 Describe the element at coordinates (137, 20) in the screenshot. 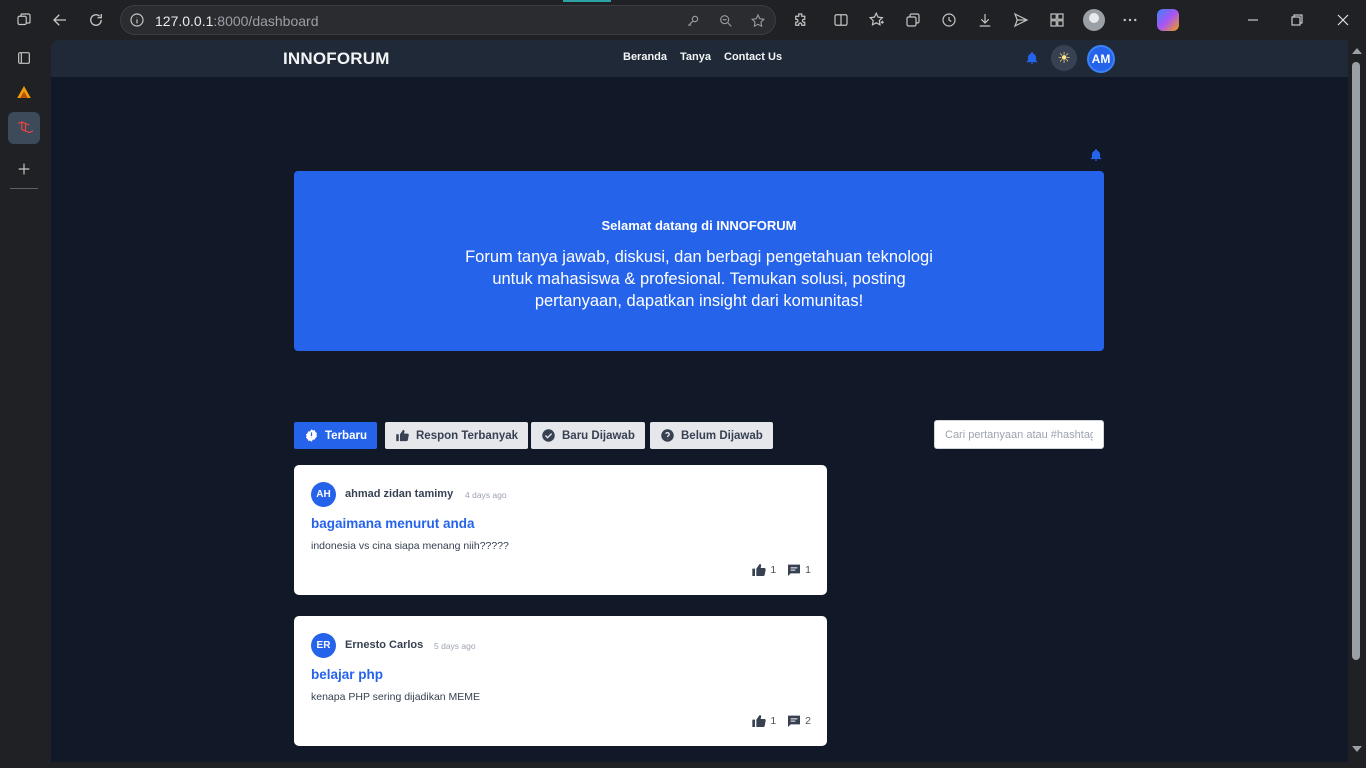

I see `site-info-icon` at that location.